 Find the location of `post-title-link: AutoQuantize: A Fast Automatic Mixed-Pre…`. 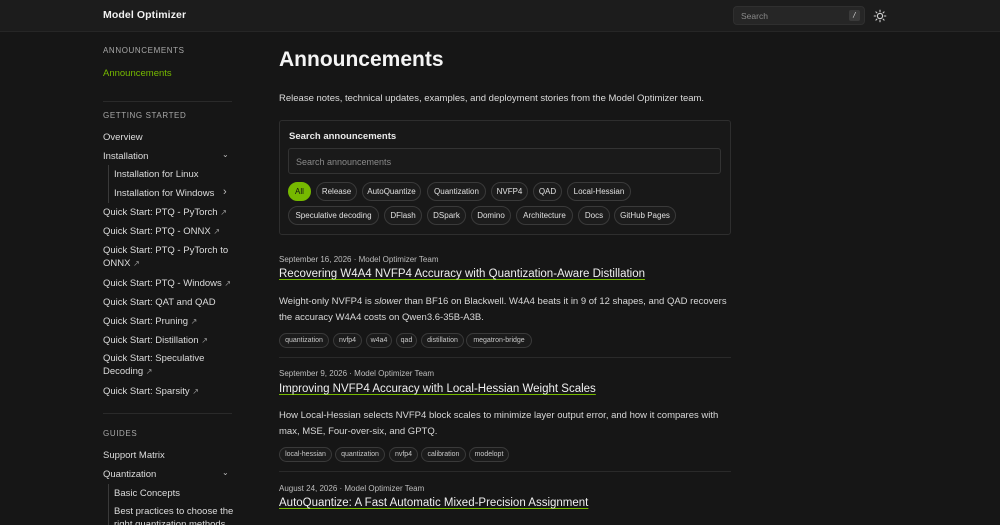

post-title-link: AutoQuantize: A Fast Automatic Mixed-Pre… is located at coordinates (433, 503).